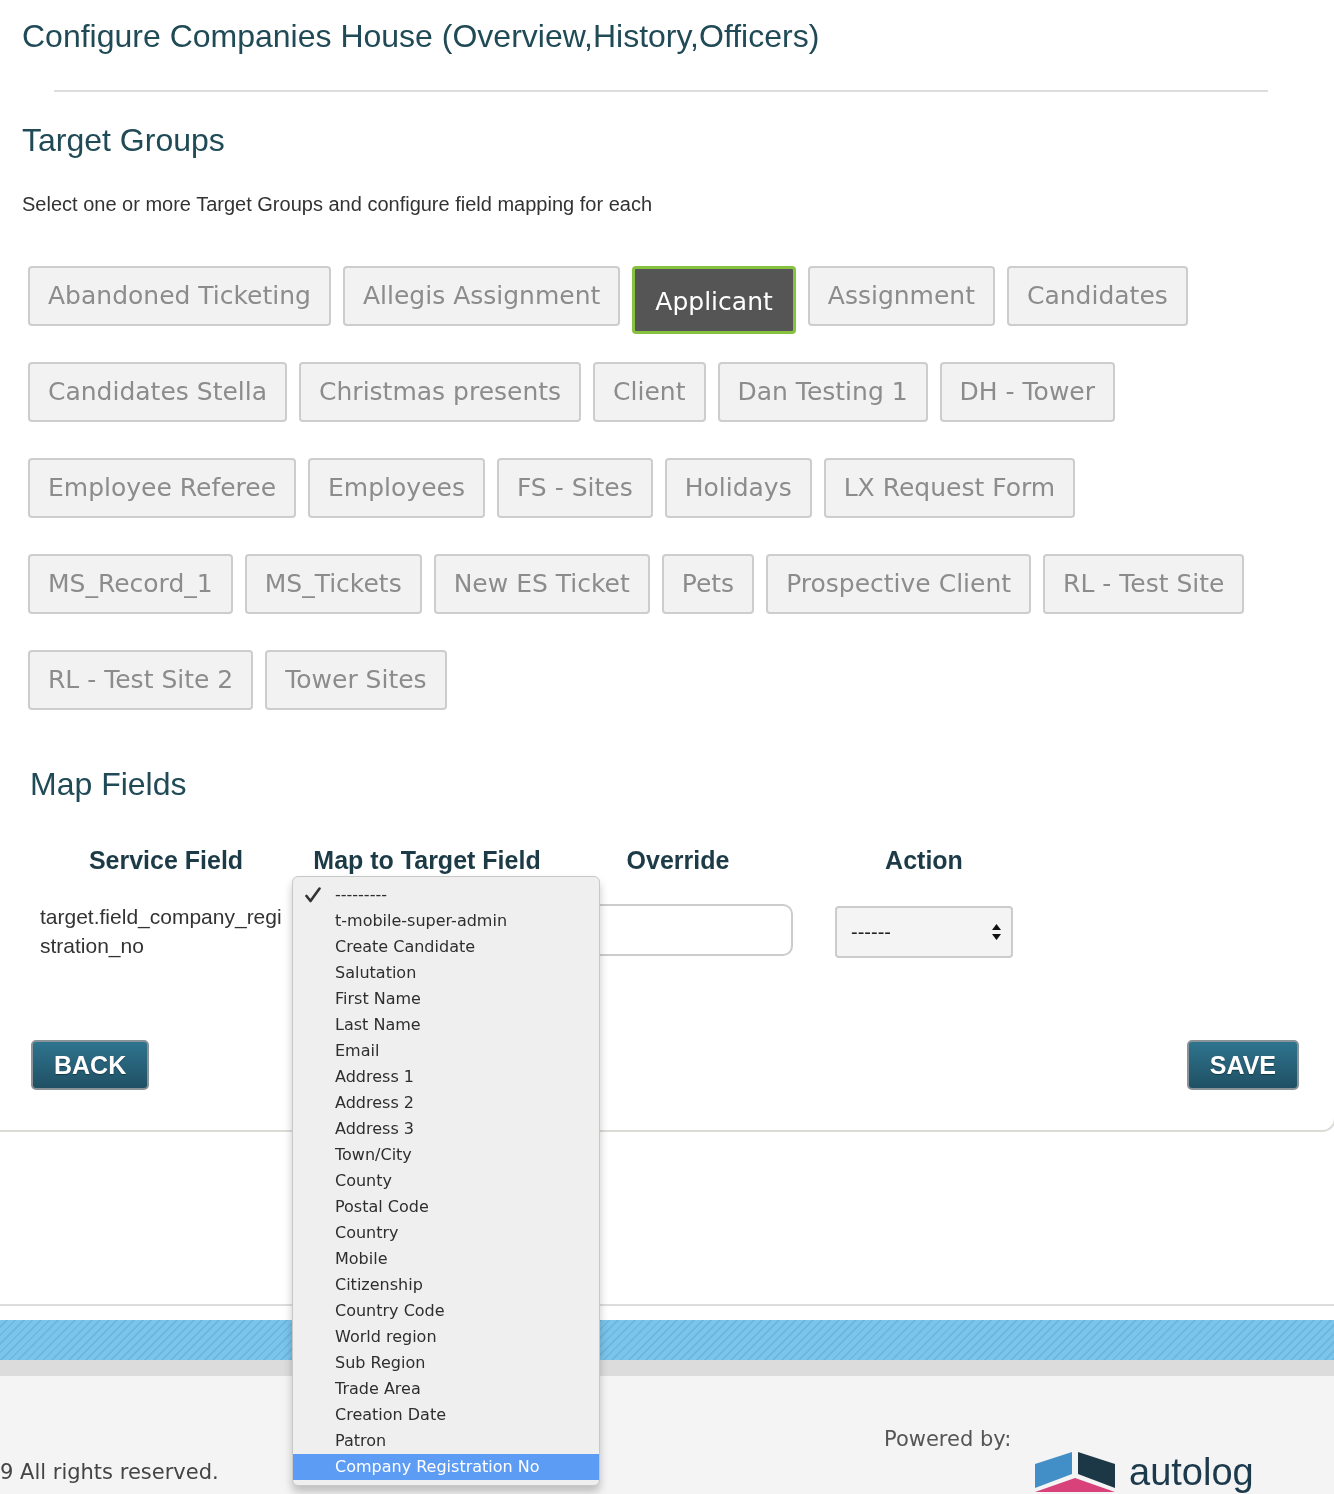 The height and width of the screenshot is (1494, 1334). Describe the element at coordinates (1075, 1472) in the screenshot. I see `cube-logo-icon` at that location.